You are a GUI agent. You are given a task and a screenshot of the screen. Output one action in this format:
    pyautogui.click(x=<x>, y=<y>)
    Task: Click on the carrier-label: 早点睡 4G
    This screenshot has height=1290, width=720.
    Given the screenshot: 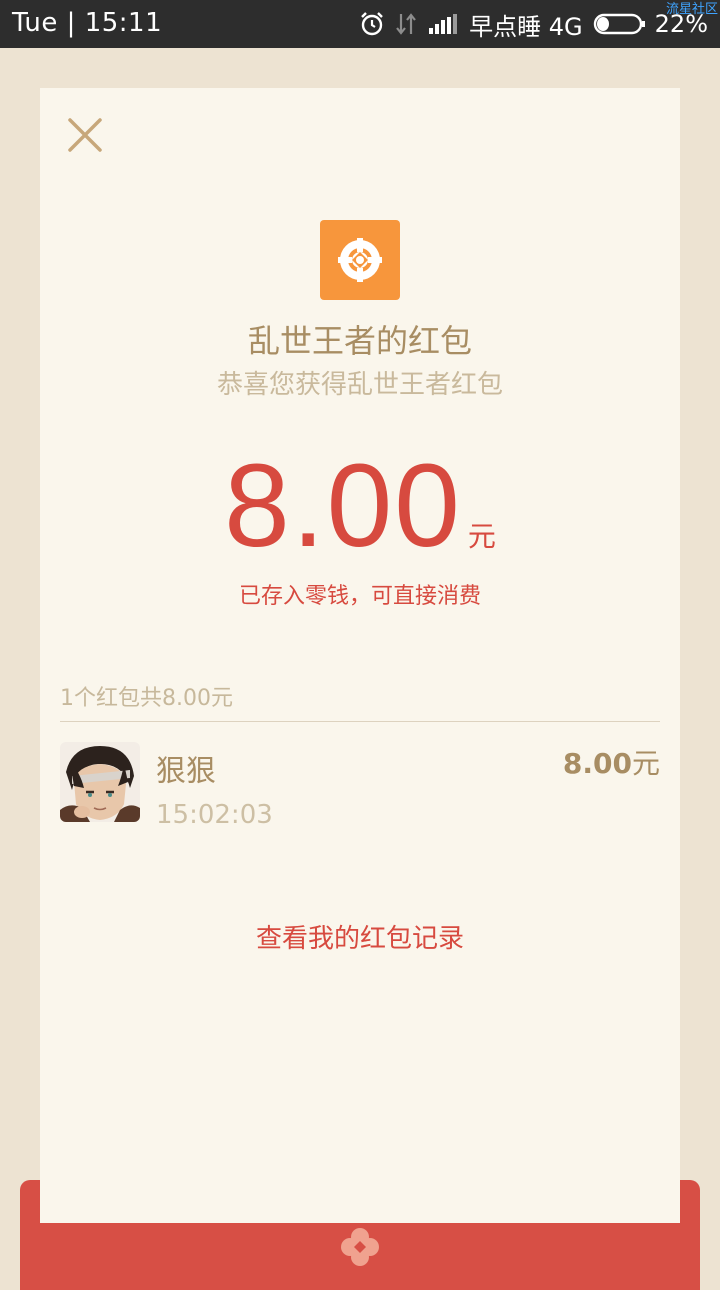 What is the action you would take?
    pyautogui.click(x=526, y=26)
    